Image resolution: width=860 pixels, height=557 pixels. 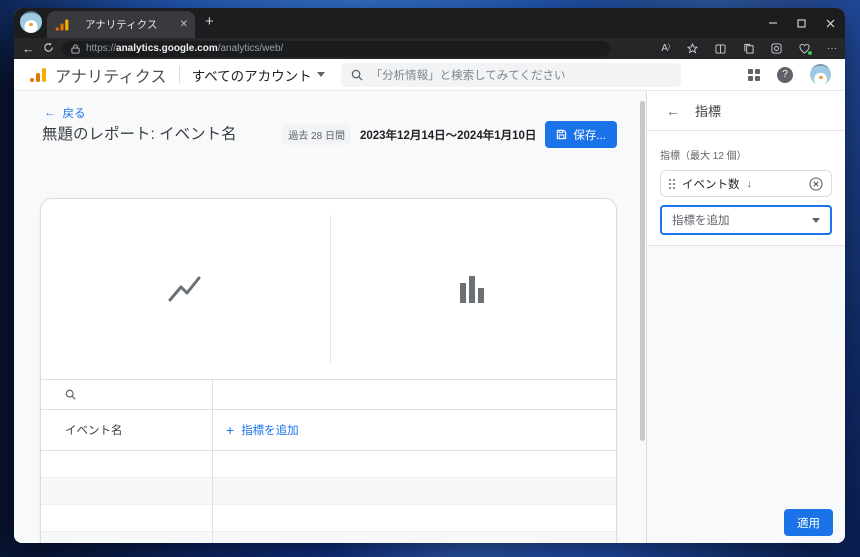 What do you see at coordinates (801, 23) in the screenshot?
I see `maximize-button` at bounding box center [801, 23].